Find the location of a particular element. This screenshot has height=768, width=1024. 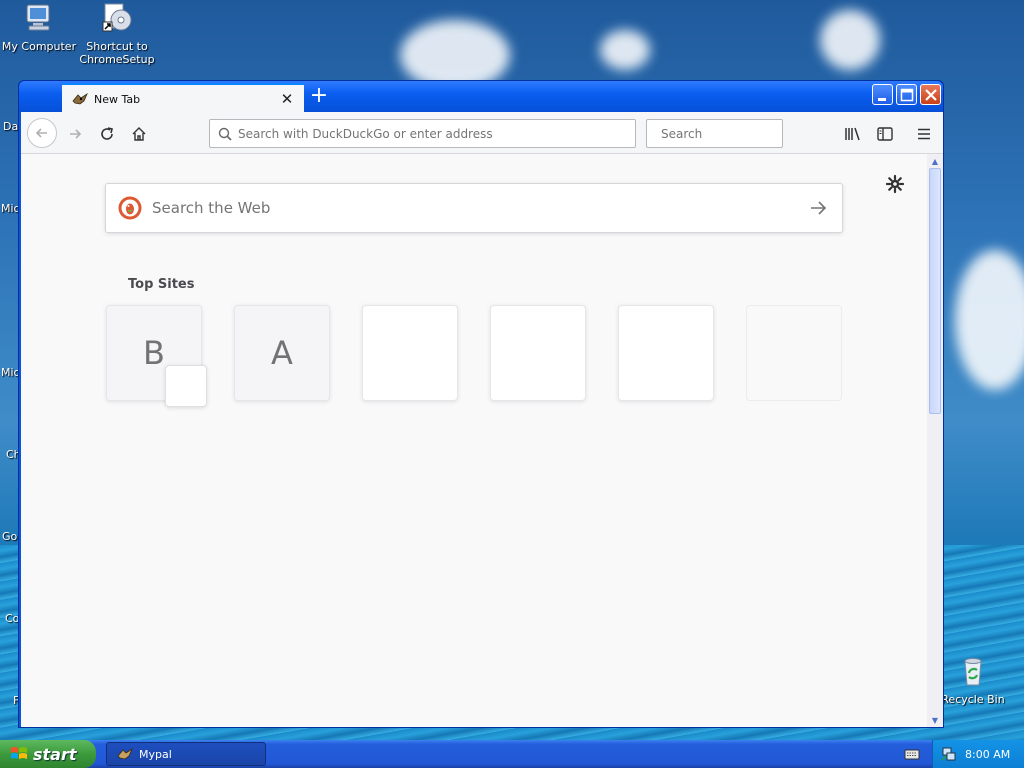

scrollbar-thumb is located at coordinates (935, 291).